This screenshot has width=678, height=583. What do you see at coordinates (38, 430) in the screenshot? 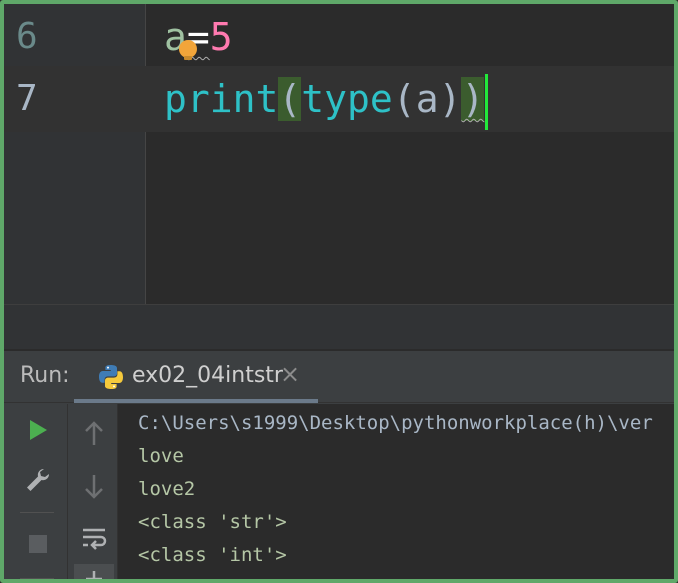
I see `run-icon` at bounding box center [38, 430].